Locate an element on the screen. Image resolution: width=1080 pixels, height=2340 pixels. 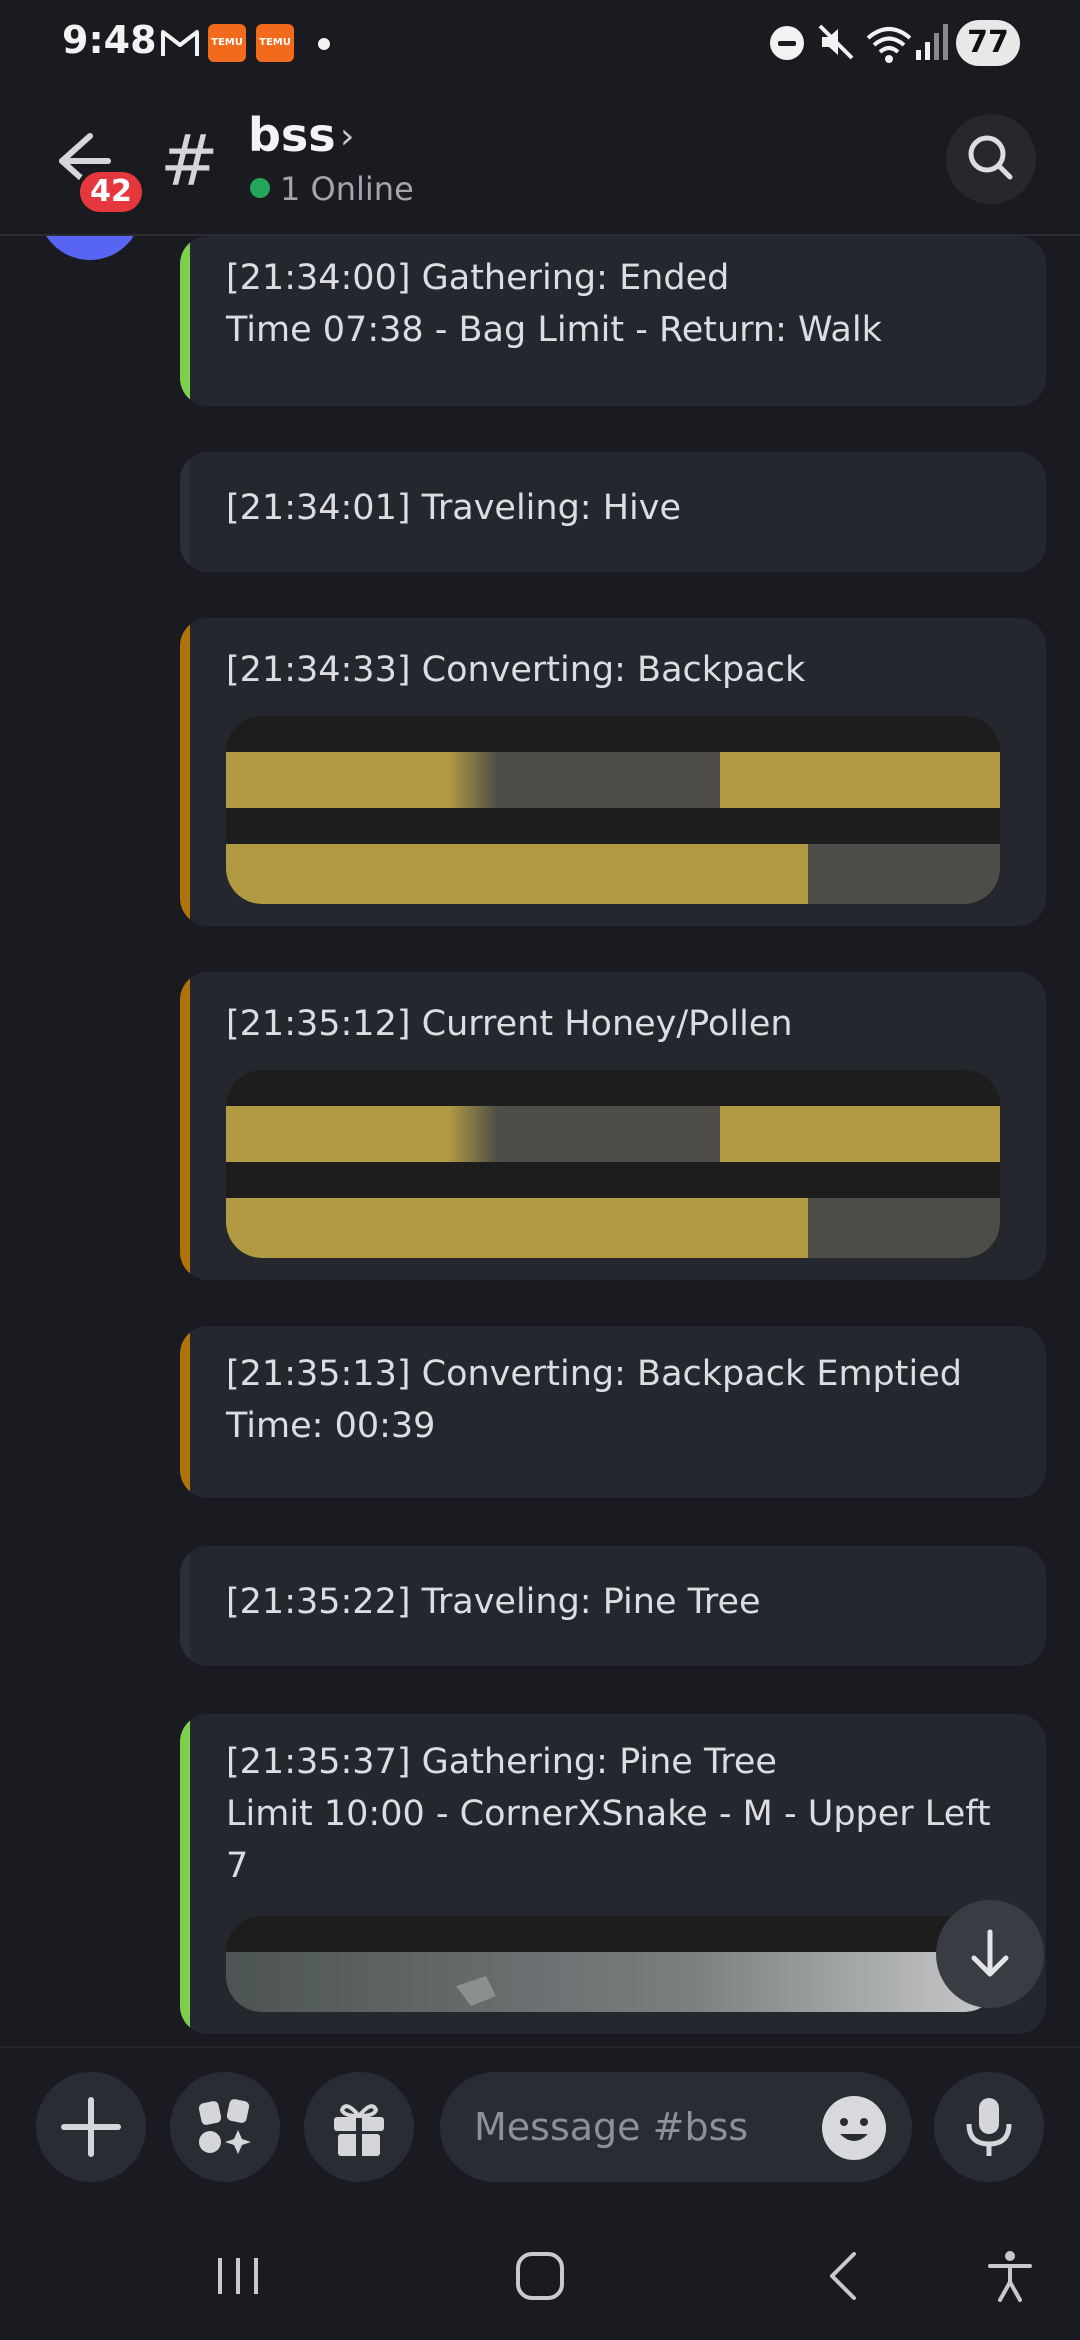
gift-button is located at coordinates (359, 2127).